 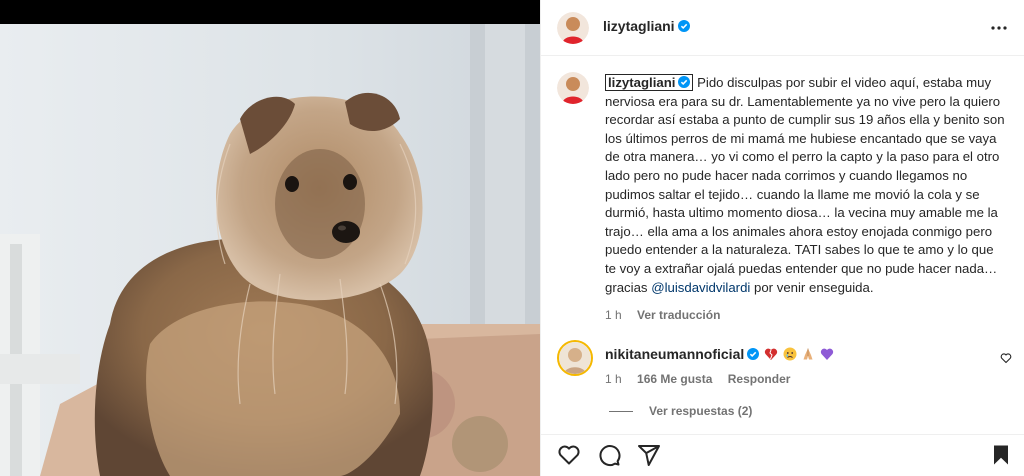 I want to click on caption-body-end: por venir enseguida., so click(x=814, y=287).